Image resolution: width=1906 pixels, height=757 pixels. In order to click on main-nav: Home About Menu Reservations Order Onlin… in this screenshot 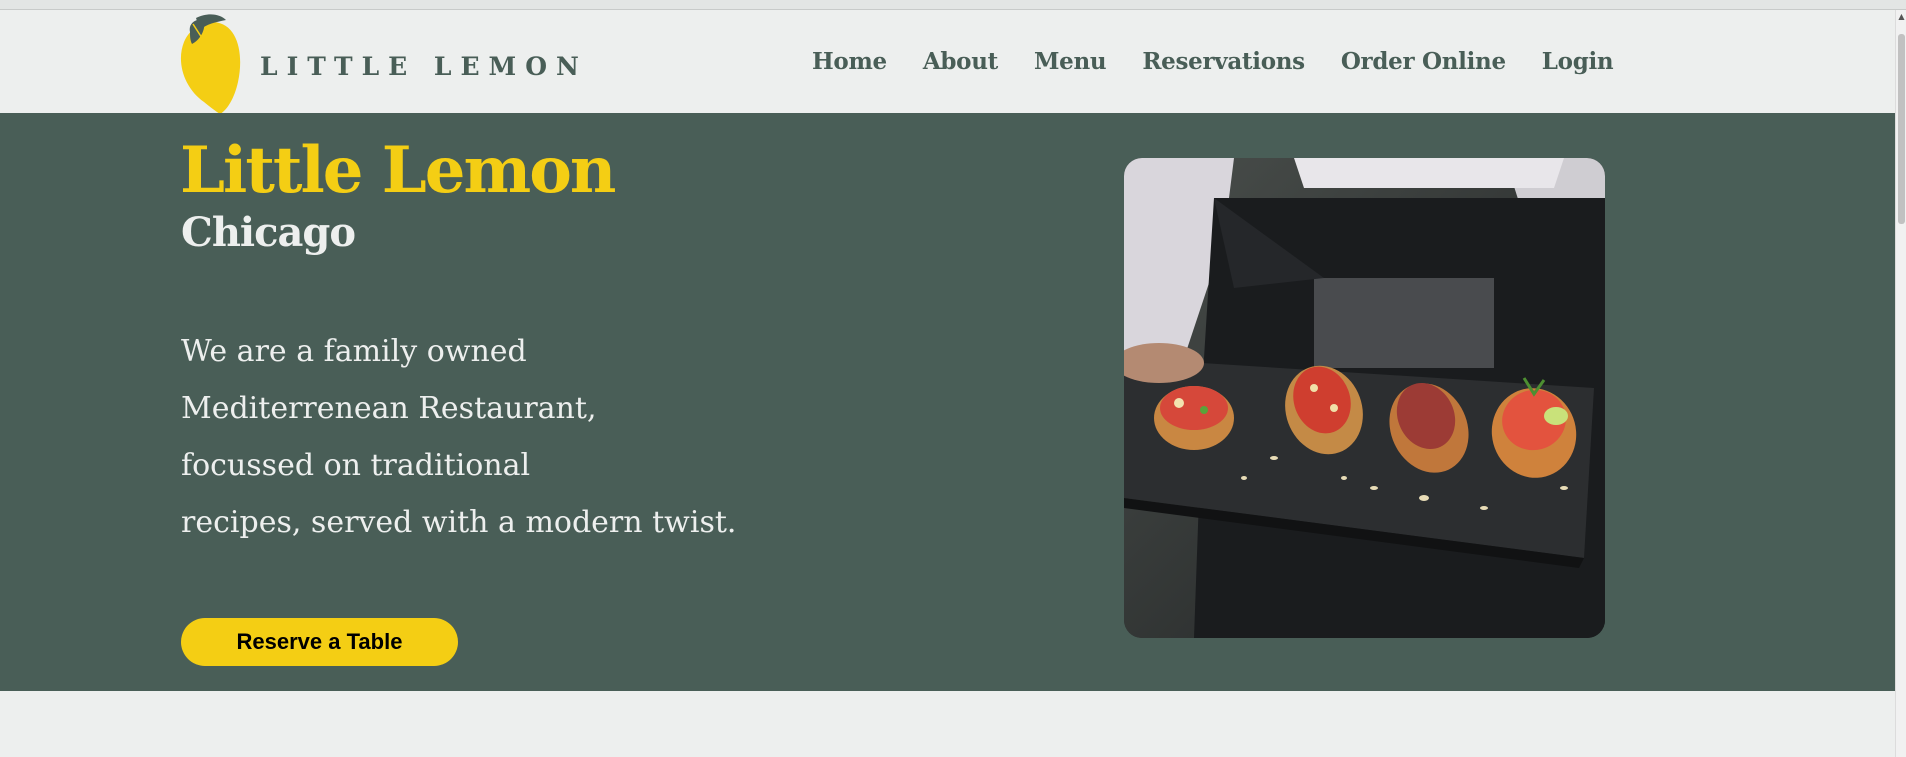, I will do `click(1213, 61)`.